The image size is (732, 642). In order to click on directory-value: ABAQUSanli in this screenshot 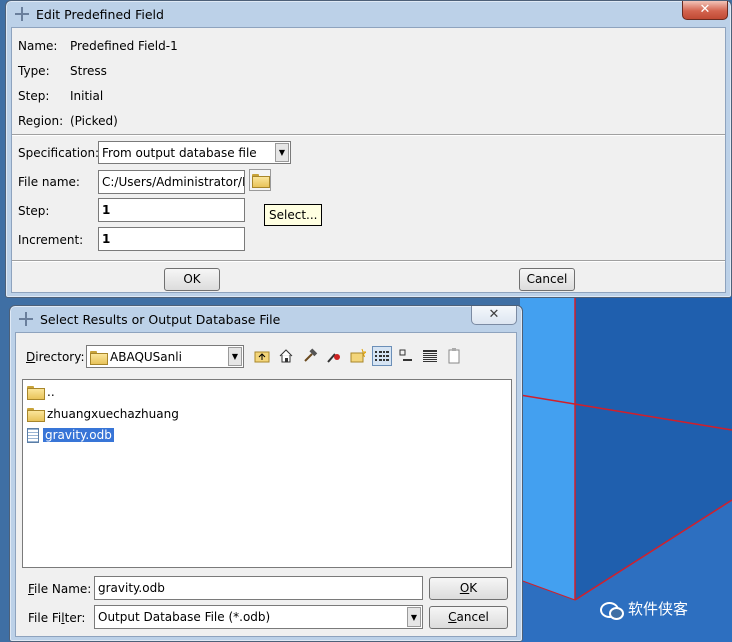, I will do `click(146, 356)`.